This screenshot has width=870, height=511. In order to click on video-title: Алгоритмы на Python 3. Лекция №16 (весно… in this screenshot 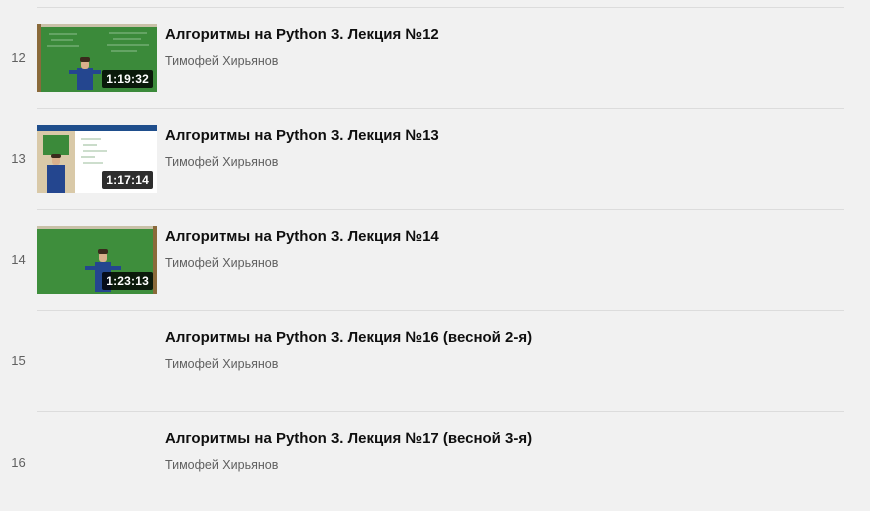, I will do `click(348, 337)`.